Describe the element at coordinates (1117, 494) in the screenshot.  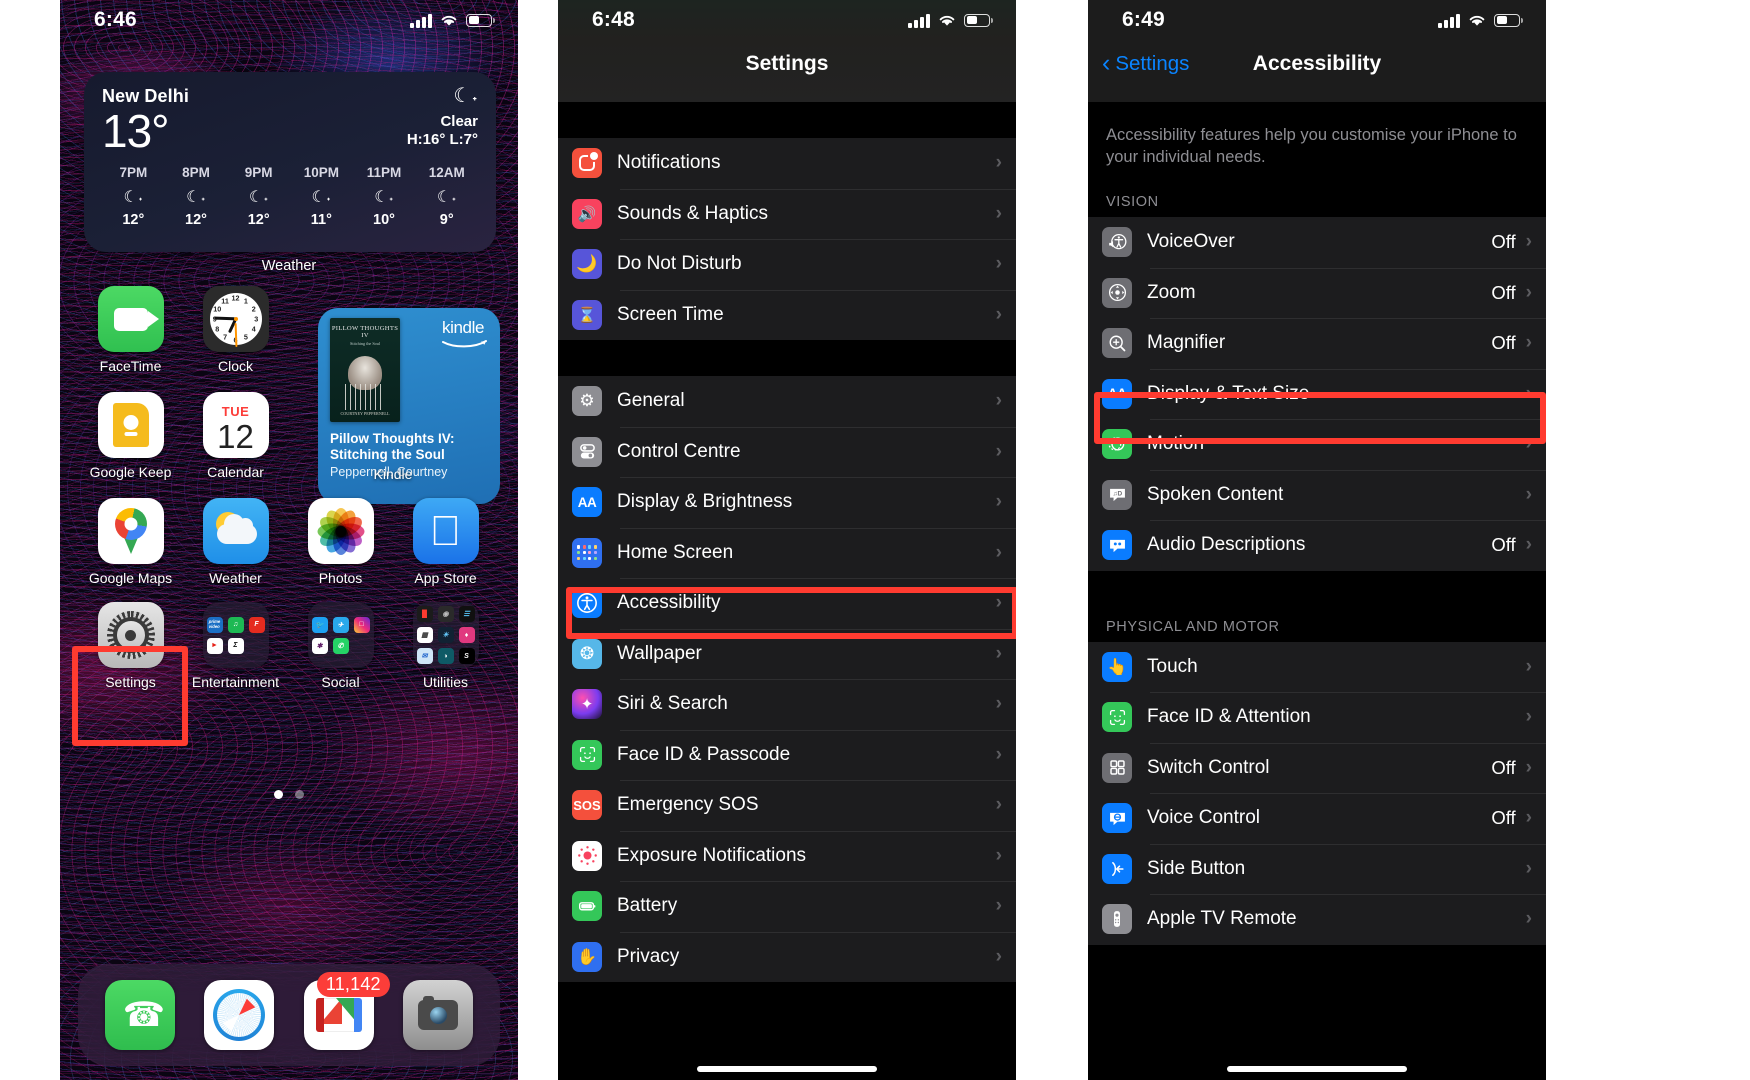
I see `spoken-content-icon: ♫D` at that location.